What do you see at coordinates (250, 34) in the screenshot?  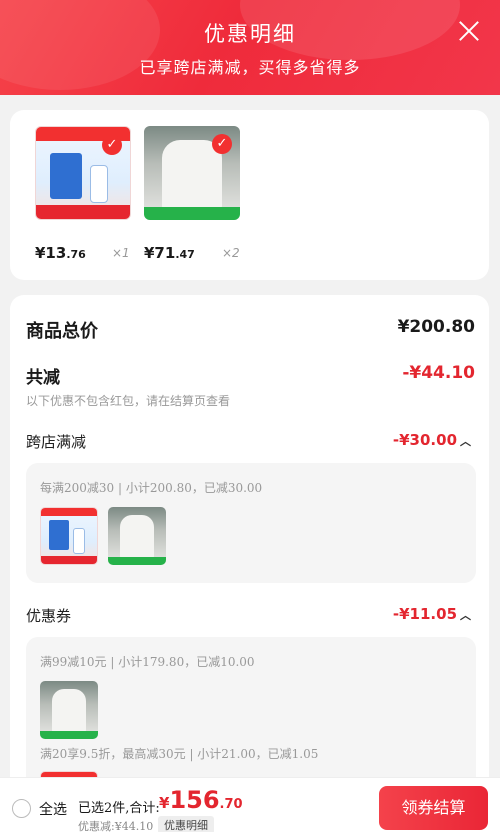 I see `page-title: 优惠明细` at bounding box center [250, 34].